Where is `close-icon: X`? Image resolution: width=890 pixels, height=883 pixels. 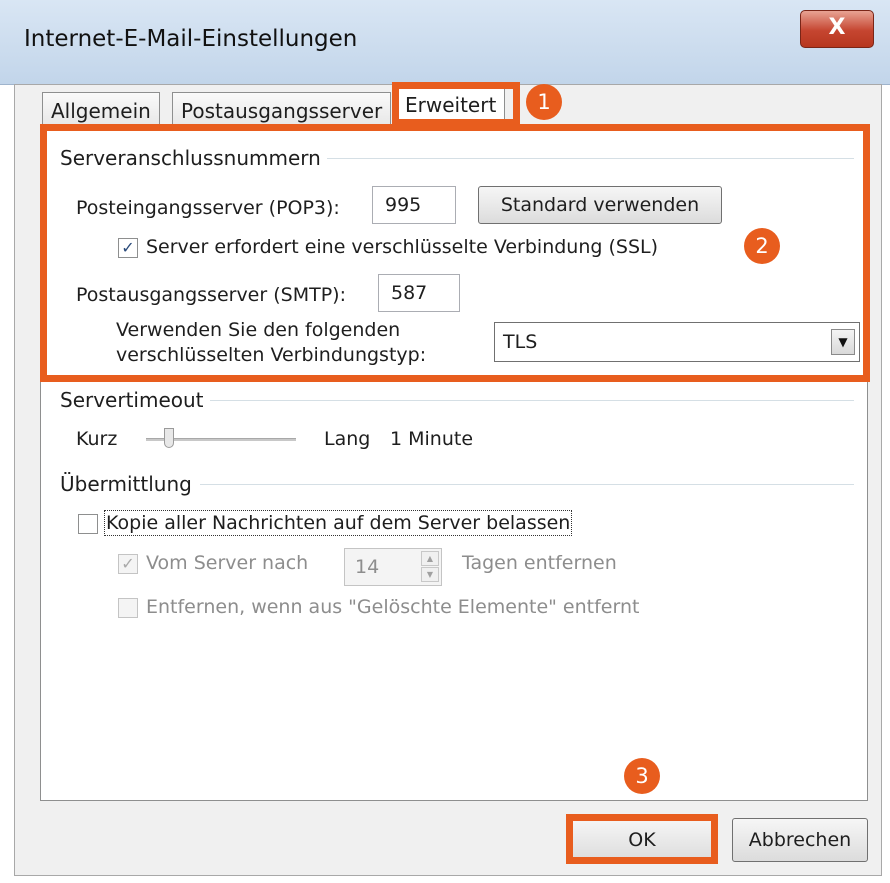
close-icon: X is located at coordinates (837, 27).